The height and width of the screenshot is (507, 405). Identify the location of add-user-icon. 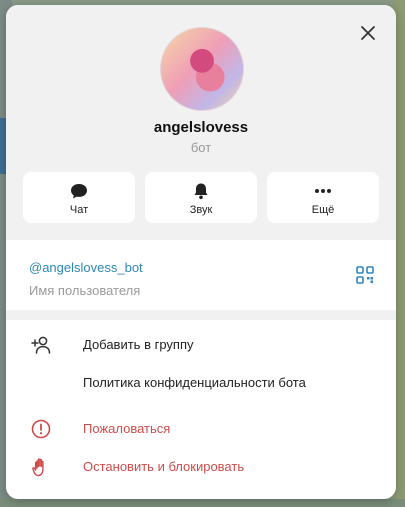
(41, 345).